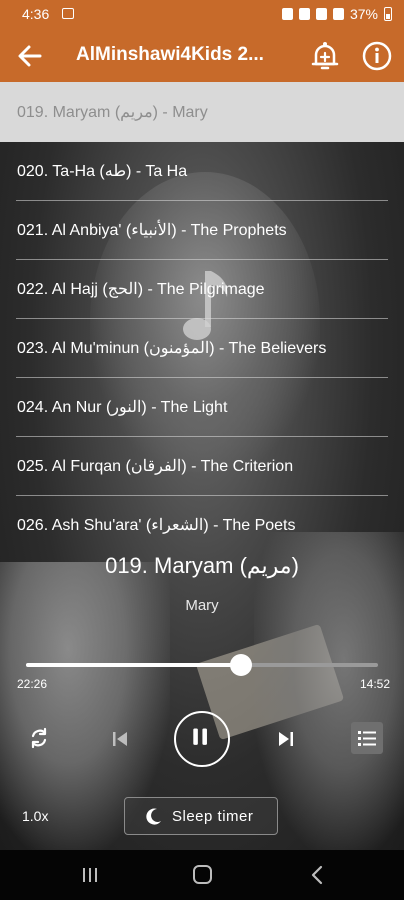 This screenshot has height=900, width=404. Describe the element at coordinates (30, 56) in the screenshot. I see `back-arrow-icon` at that location.